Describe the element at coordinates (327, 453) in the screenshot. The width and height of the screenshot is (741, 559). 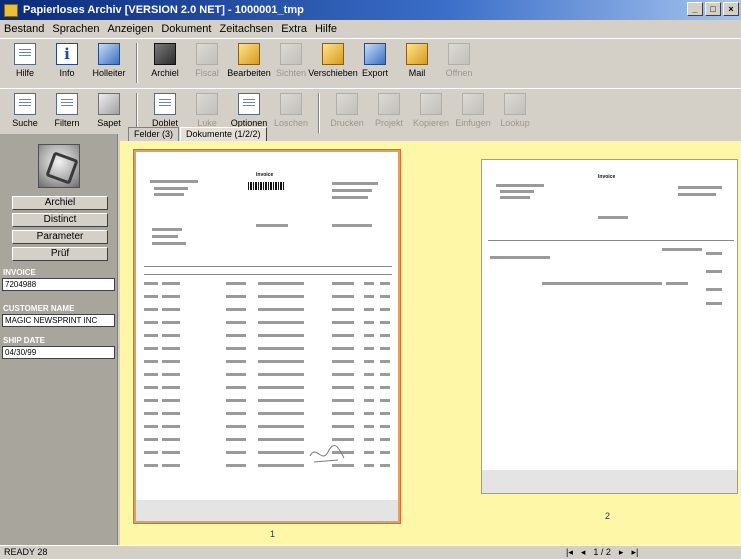
I see `signature-scribble` at that location.